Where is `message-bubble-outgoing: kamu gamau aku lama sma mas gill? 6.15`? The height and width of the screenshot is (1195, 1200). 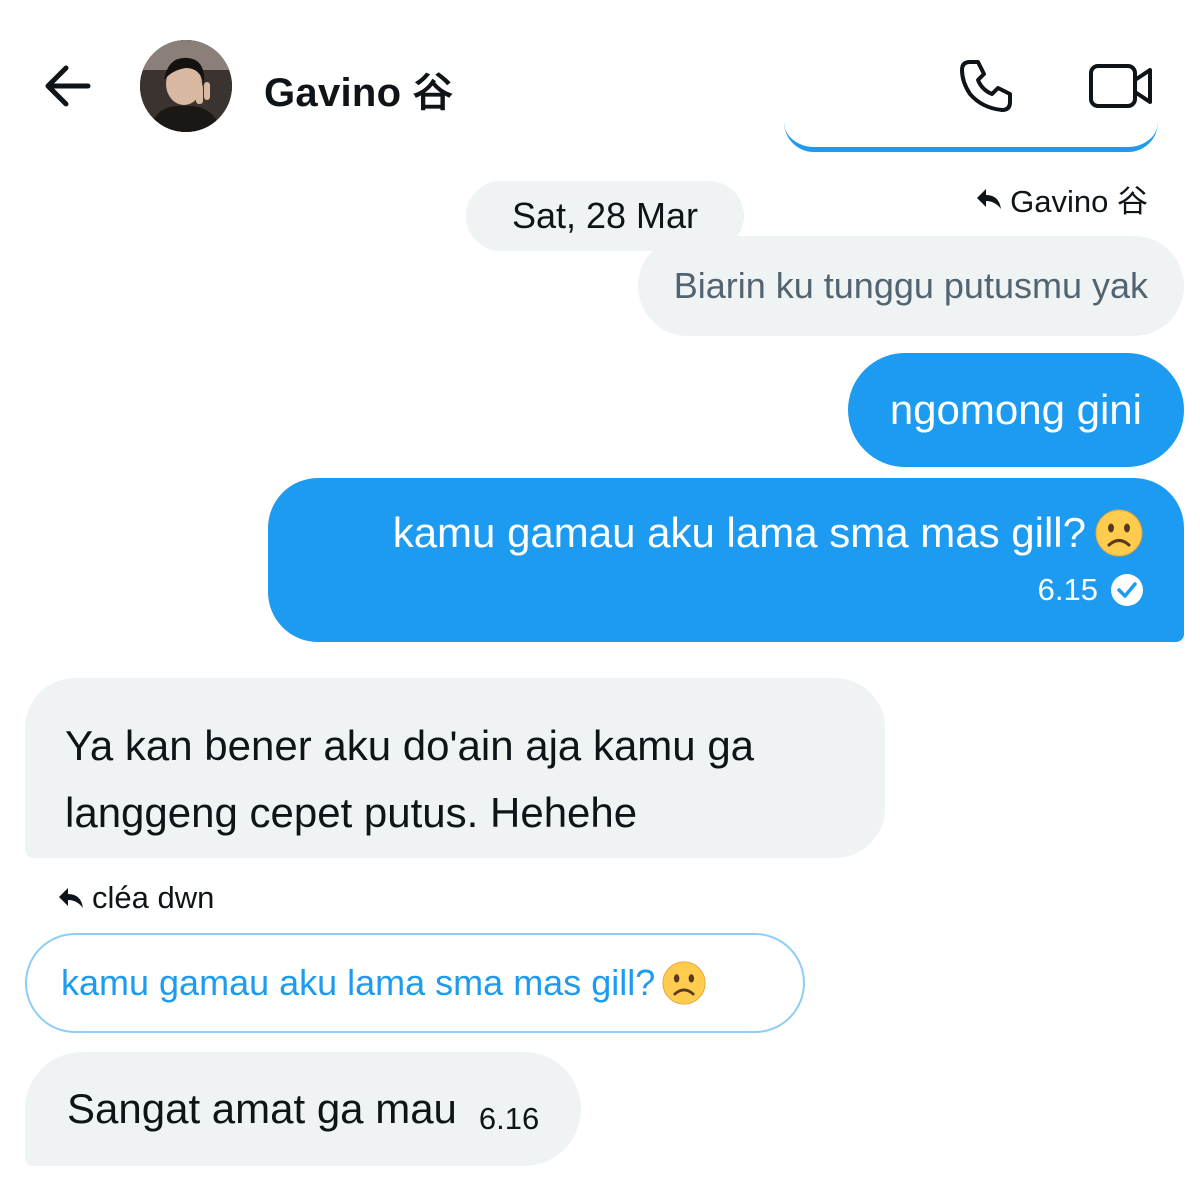 message-bubble-outgoing: kamu gamau aku lama sma mas gill? 6.15 is located at coordinates (726, 560).